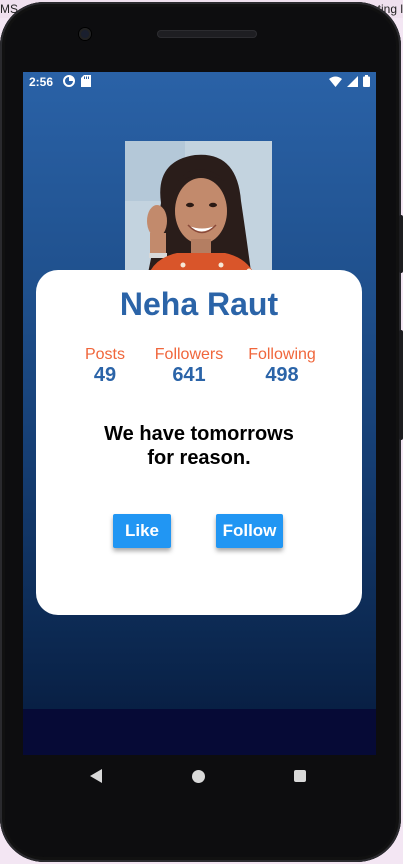  I want to click on status-icons-left, so click(77, 81).